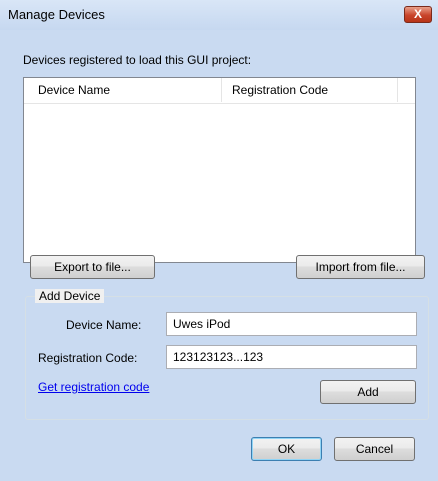  Describe the element at coordinates (291, 324) in the screenshot. I see `device-name-field: Uwes iPod` at that location.